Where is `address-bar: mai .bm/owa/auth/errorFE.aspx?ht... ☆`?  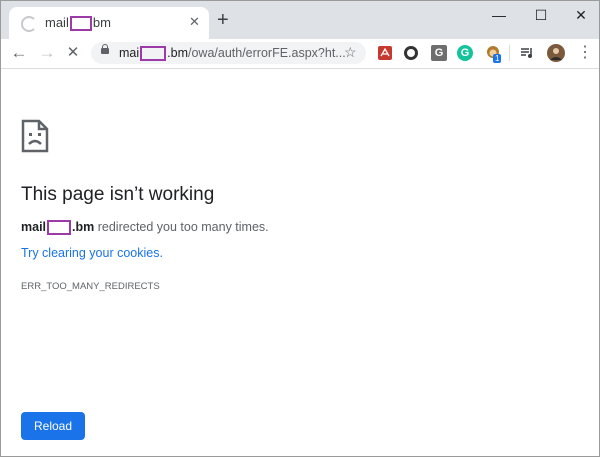
address-bar: mai .bm/owa/auth/errorFE.aspx?ht... ☆ is located at coordinates (228, 53).